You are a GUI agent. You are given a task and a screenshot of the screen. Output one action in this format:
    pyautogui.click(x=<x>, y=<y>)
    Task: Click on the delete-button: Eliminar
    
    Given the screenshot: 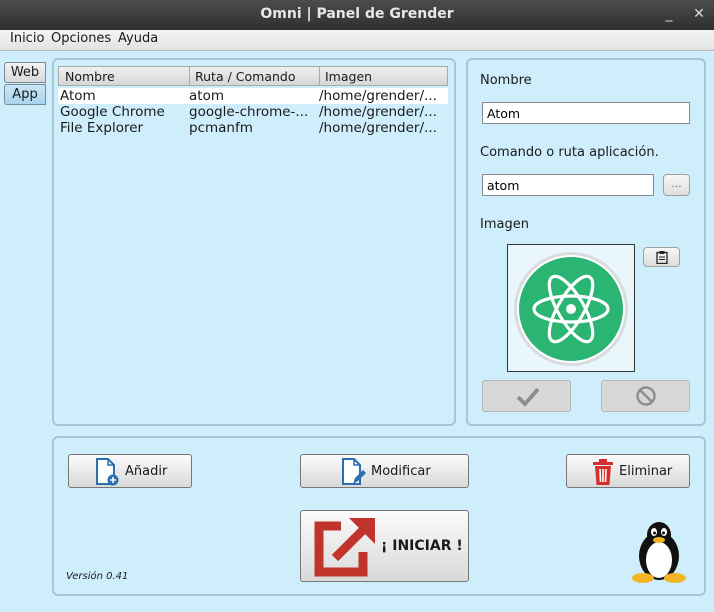 What is the action you would take?
    pyautogui.click(x=628, y=471)
    